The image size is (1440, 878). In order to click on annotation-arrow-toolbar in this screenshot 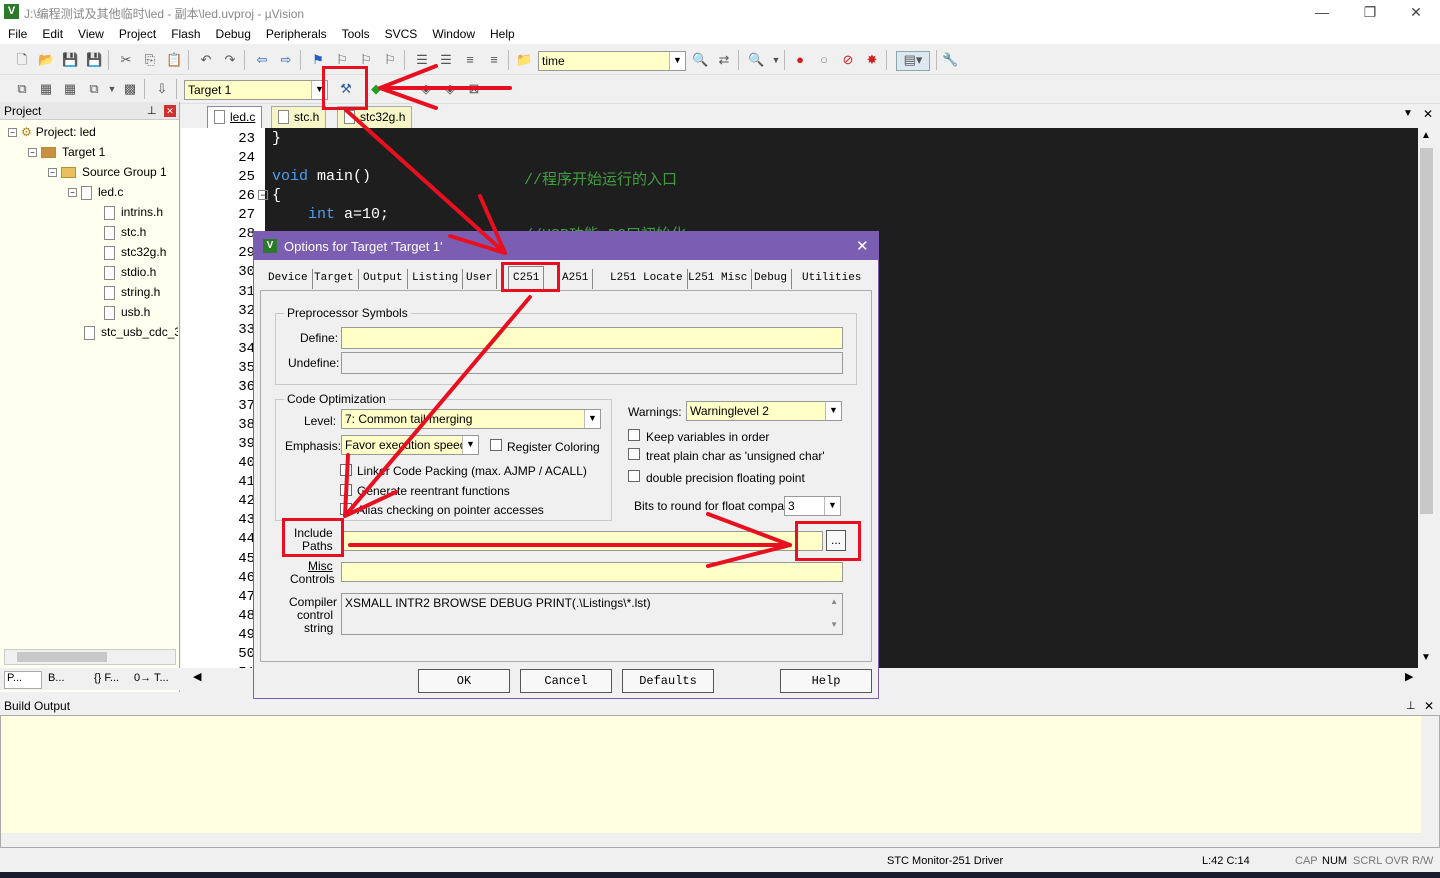, I will do `click(445, 87)`.